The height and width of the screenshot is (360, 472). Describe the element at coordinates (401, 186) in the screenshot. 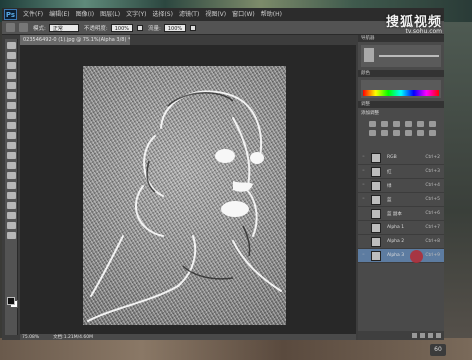

I see `channel-row-green: ◦ 绿 Ctrl+4` at that location.